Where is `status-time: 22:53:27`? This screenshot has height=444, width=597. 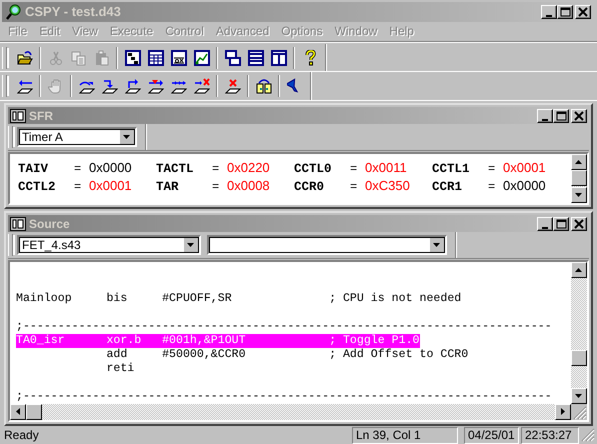
status-time: 22:53:27 is located at coordinates (550, 435).